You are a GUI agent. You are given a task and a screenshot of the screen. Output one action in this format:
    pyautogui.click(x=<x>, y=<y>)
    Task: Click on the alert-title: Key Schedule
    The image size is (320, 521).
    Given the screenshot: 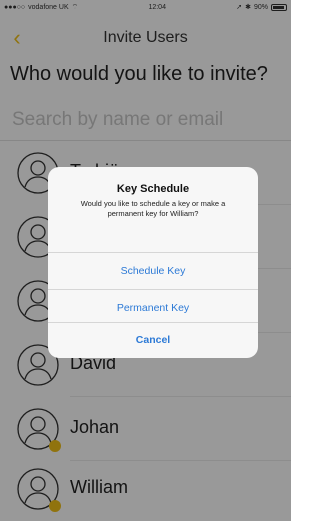 What is the action you would take?
    pyautogui.click(x=153, y=189)
    